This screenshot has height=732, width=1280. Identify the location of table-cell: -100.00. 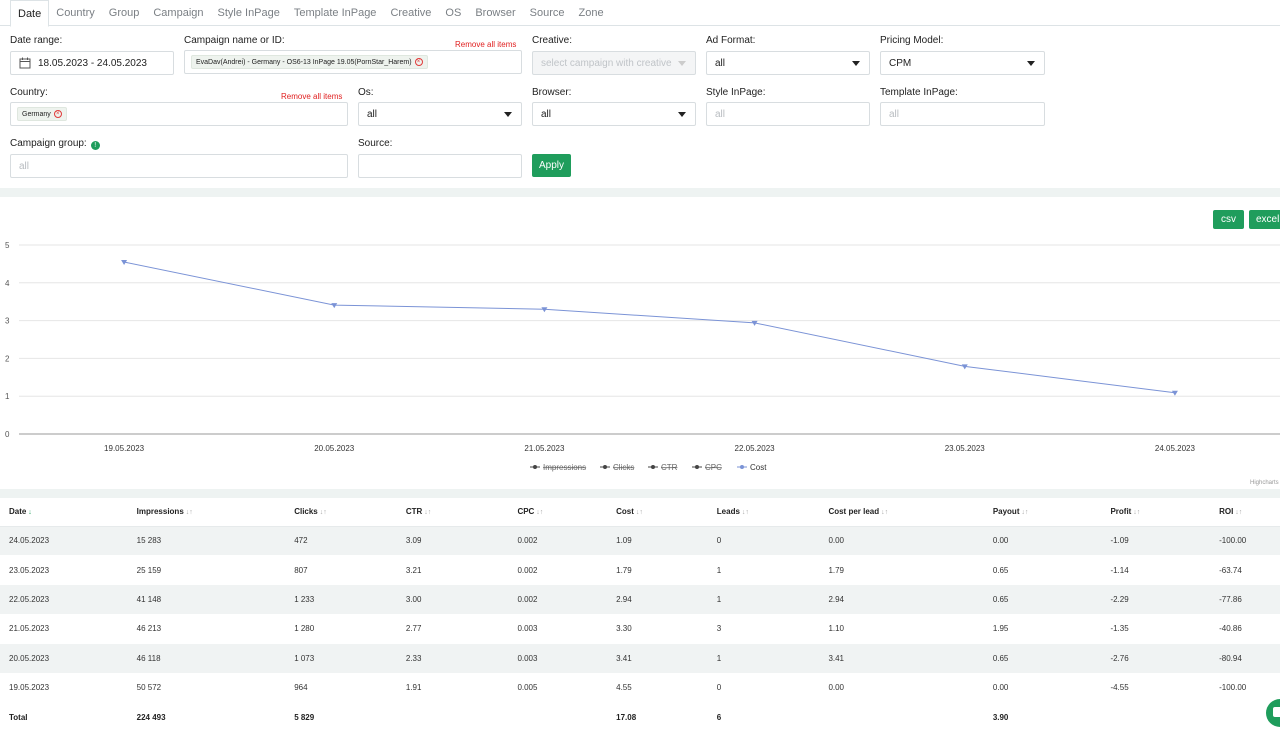
(1233, 688).